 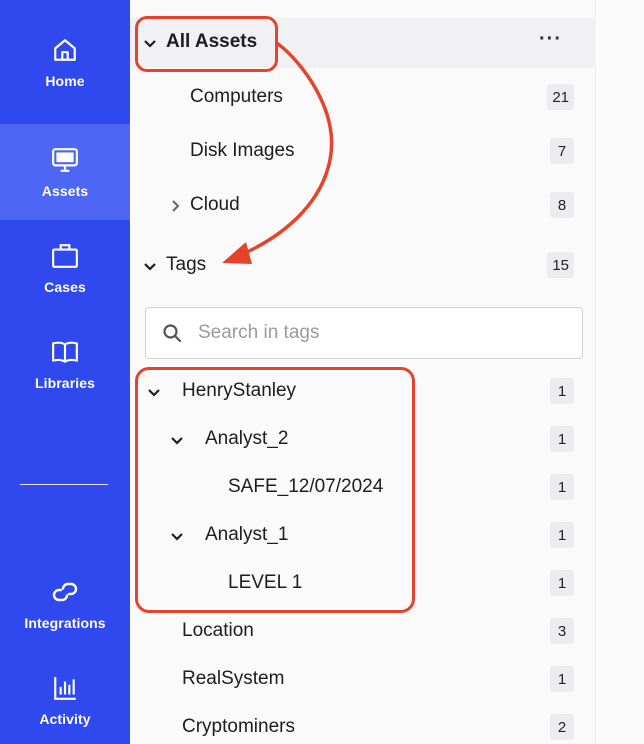 I want to click on bar-chart-icon, so click(x=65, y=688).